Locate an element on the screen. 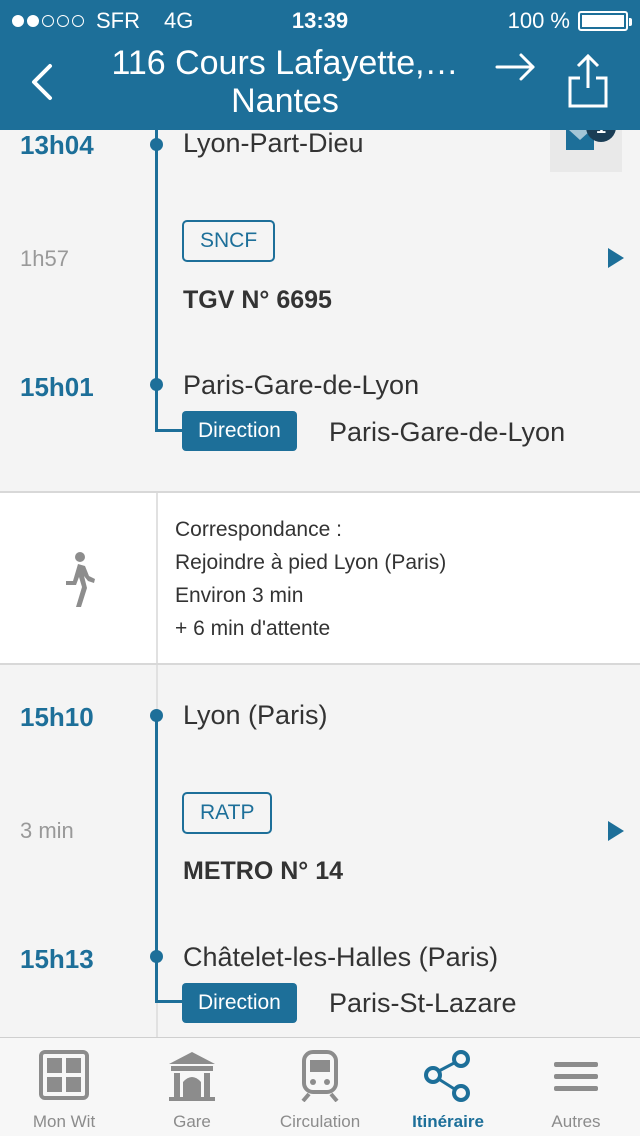 The image size is (640, 1136). route-icon is located at coordinates (447, 1076).